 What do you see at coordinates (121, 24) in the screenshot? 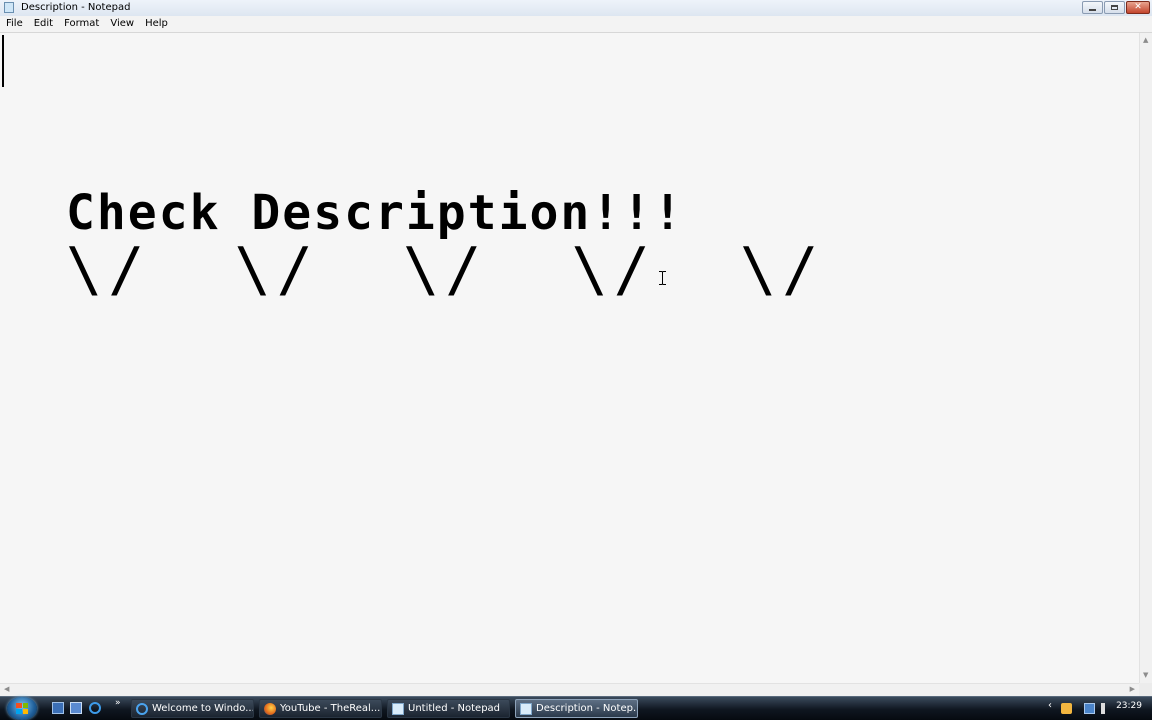
I see `menu-view: View` at bounding box center [121, 24].